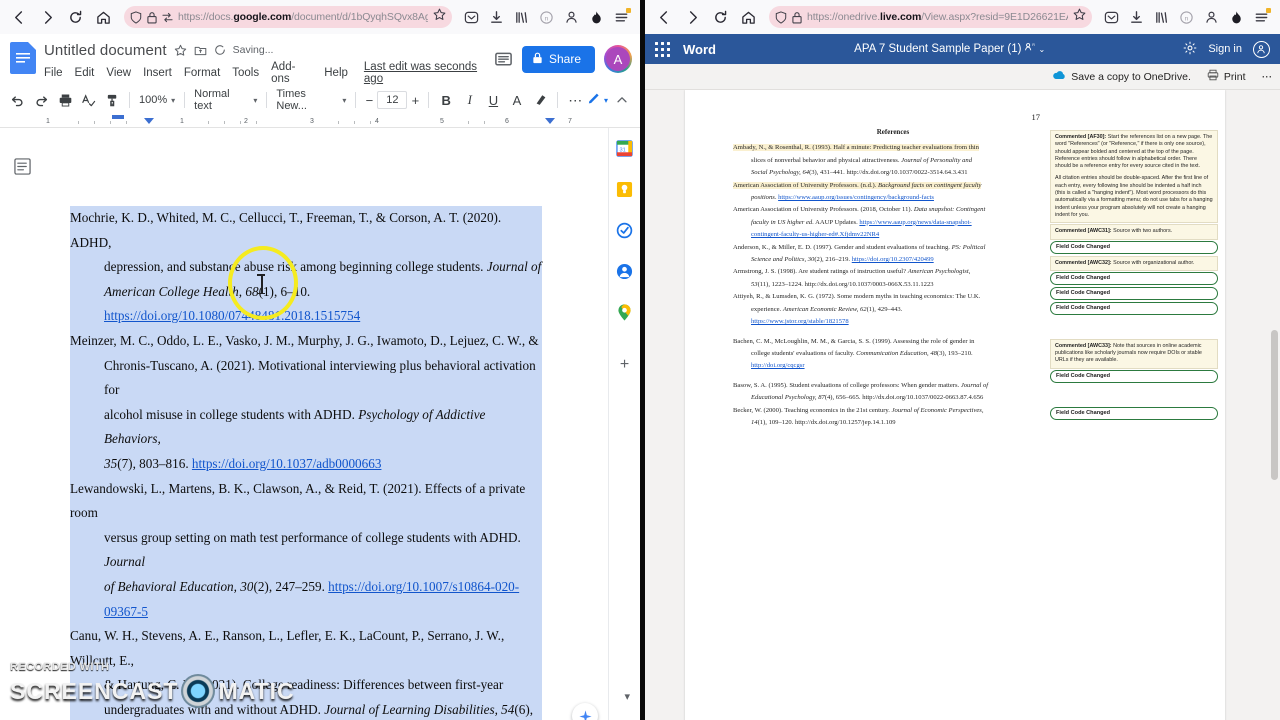 This screenshot has height=720, width=1280. What do you see at coordinates (320, 121) in the screenshot?
I see `gdocs-ruler: 1 1 2 3 4 5 6 7` at bounding box center [320, 121].